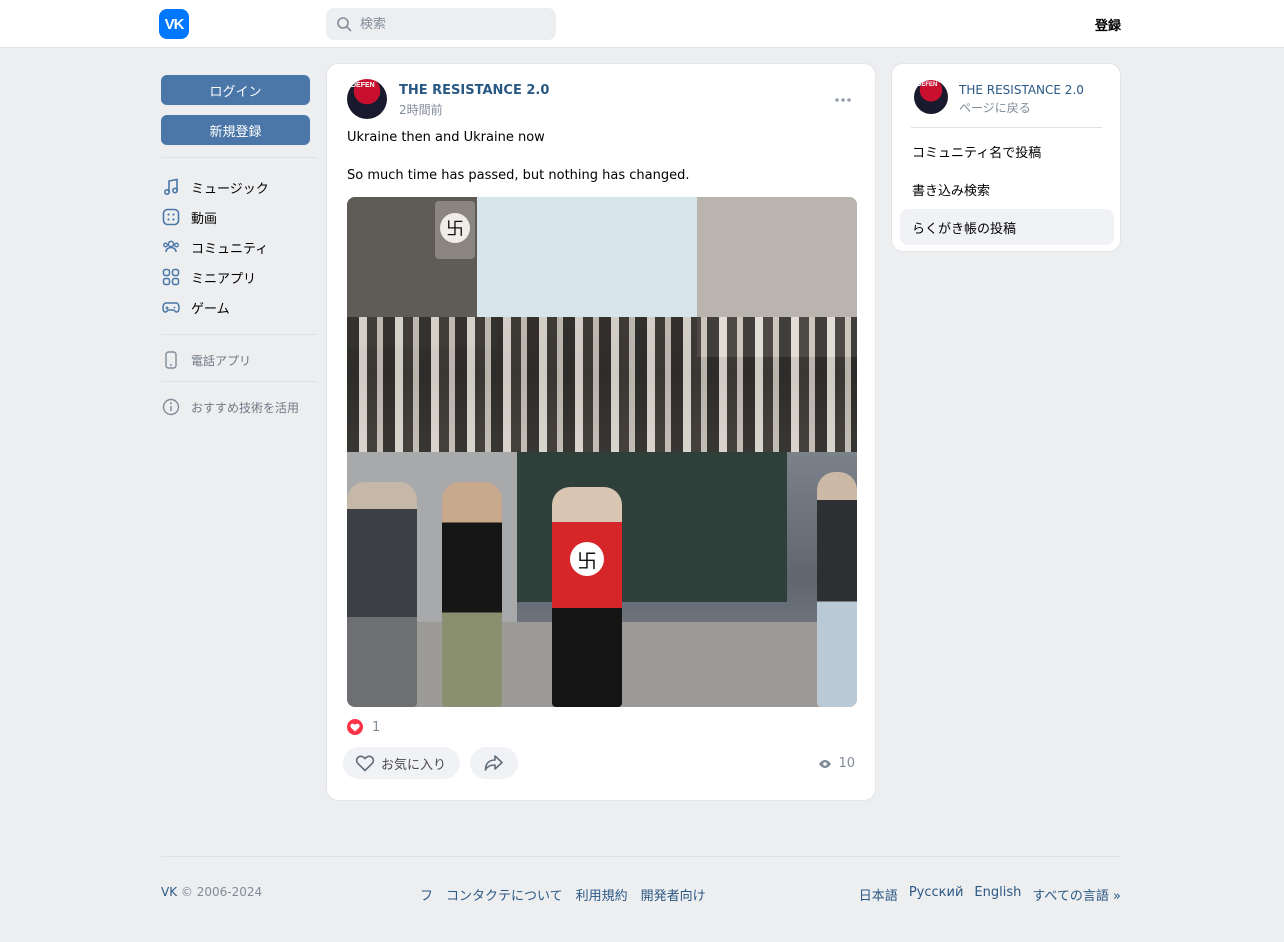  I want to click on more-dots-icon, so click(843, 100).